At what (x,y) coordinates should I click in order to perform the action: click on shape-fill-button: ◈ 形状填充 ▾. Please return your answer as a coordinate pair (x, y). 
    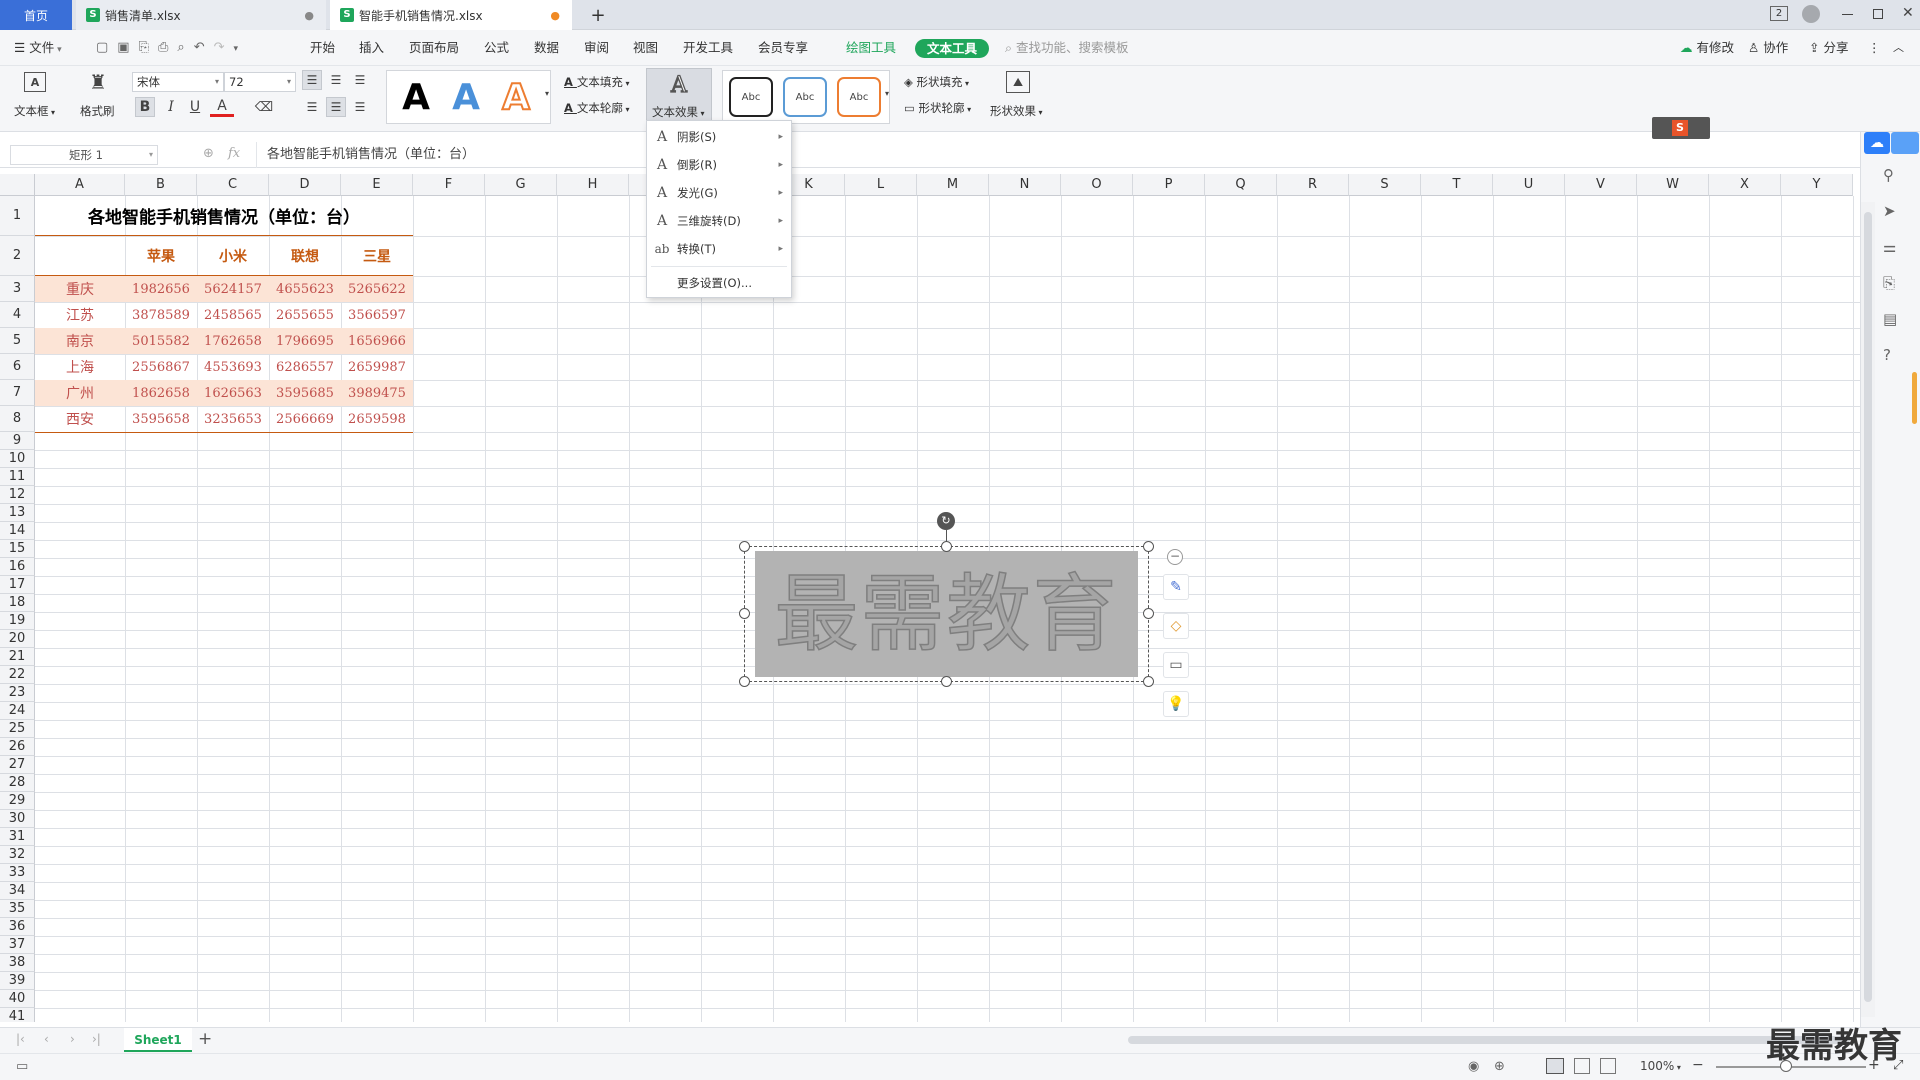
    Looking at the image, I should click on (936, 82).